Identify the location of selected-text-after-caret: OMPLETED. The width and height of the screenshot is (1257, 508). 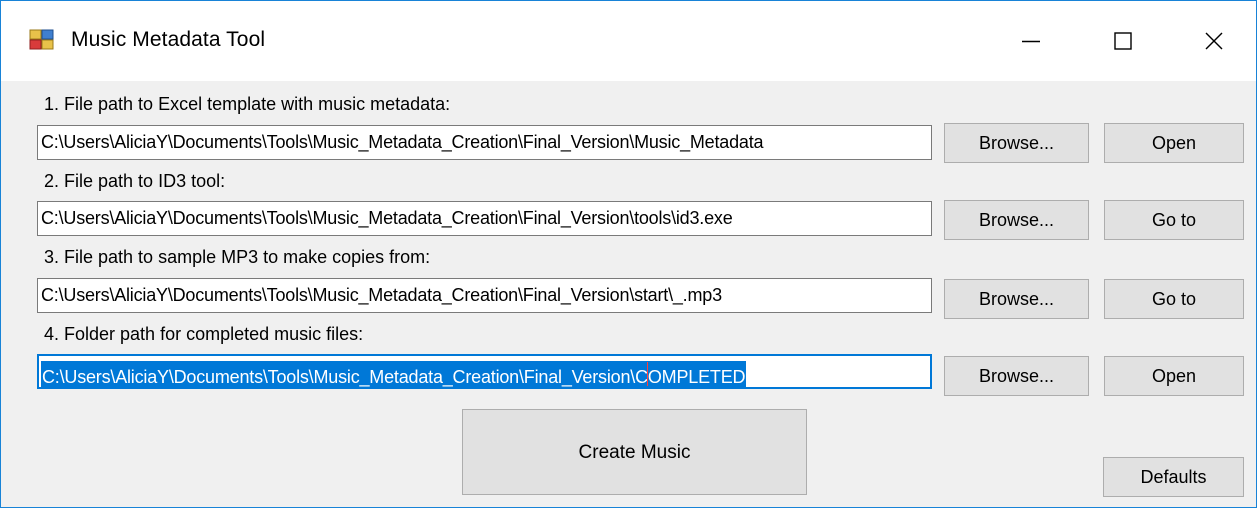
(696, 377).